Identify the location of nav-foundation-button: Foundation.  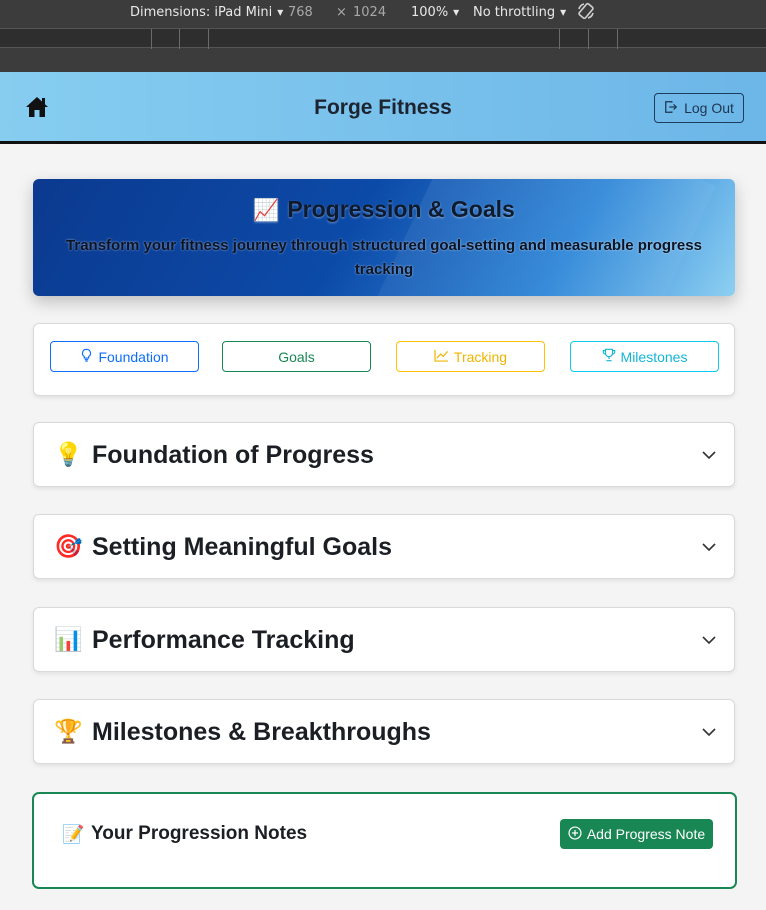
(124, 356).